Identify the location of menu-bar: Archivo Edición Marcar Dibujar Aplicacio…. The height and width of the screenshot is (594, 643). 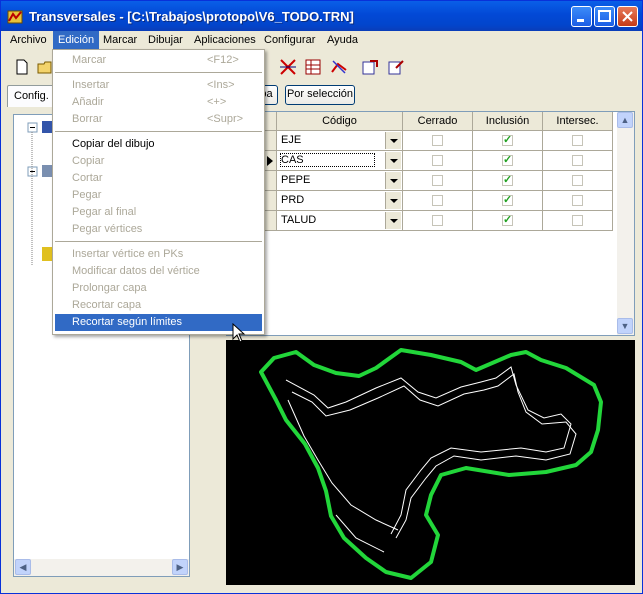
(321, 40).